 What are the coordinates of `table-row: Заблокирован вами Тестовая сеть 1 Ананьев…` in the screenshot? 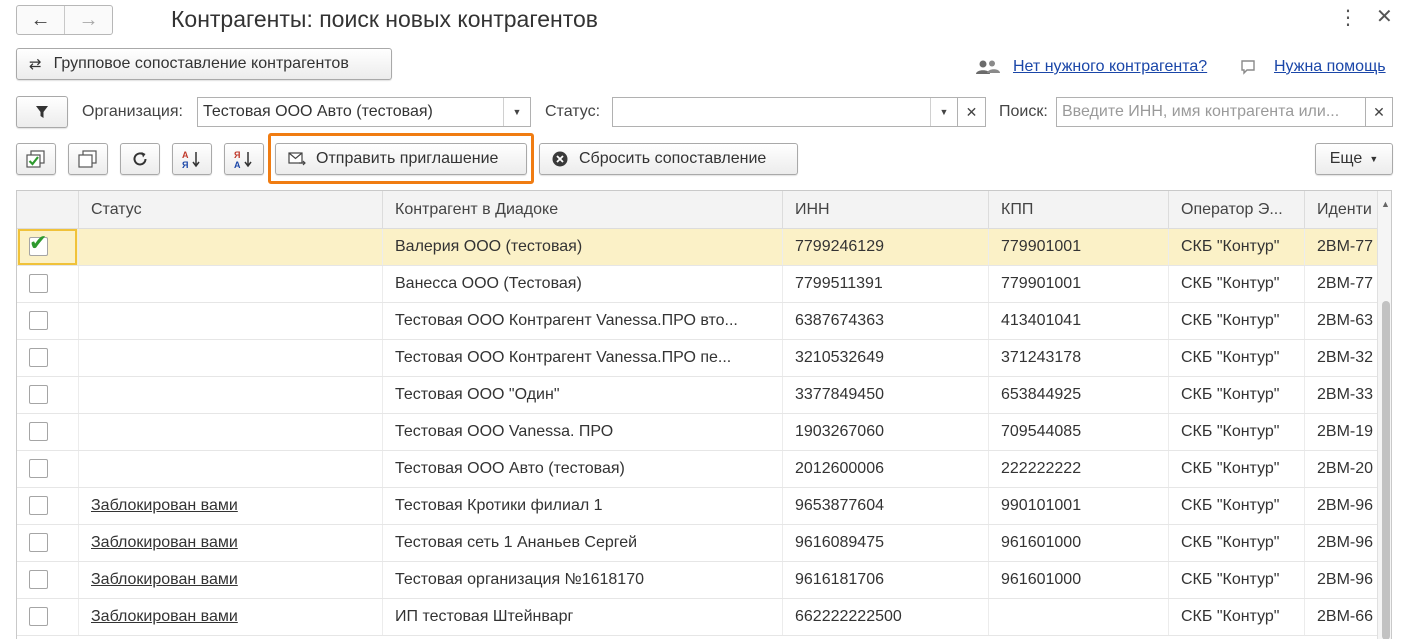 It's located at (697, 543).